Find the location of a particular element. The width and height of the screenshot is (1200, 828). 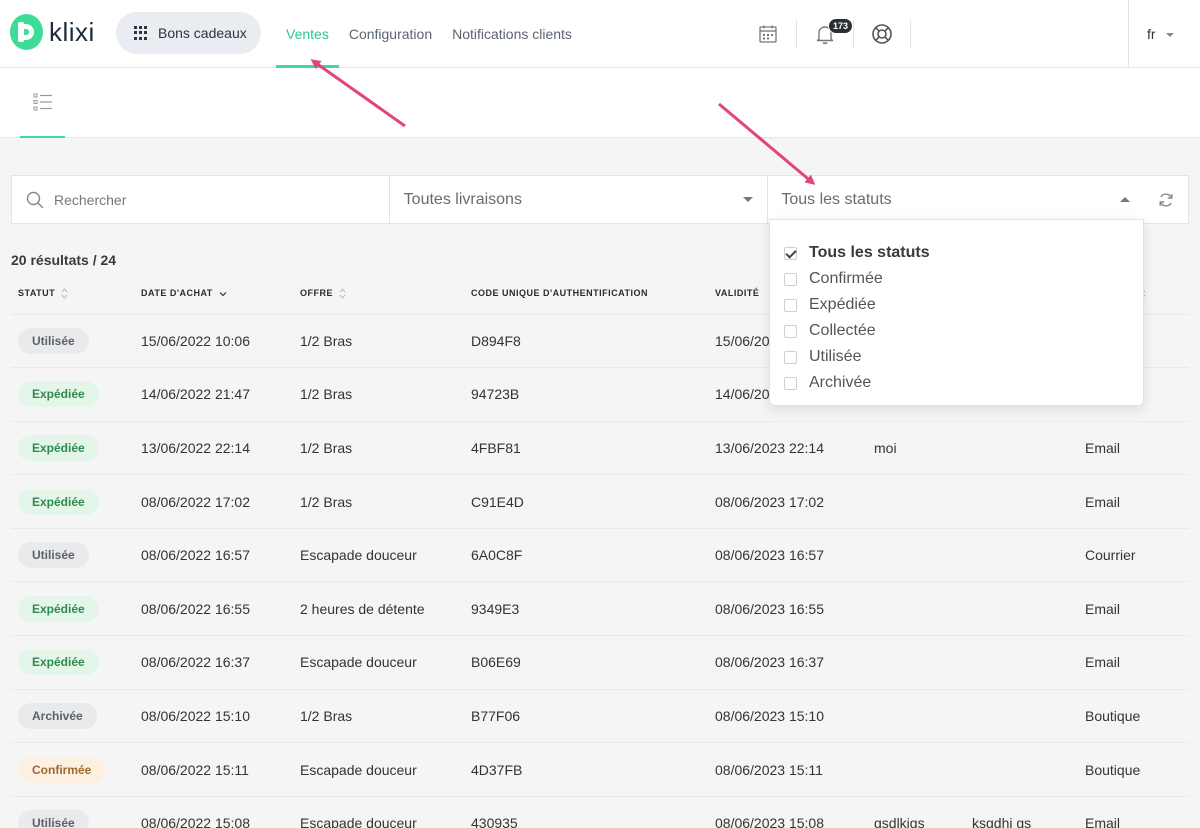

code-cell: 430935 is located at coordinates (586, 812).